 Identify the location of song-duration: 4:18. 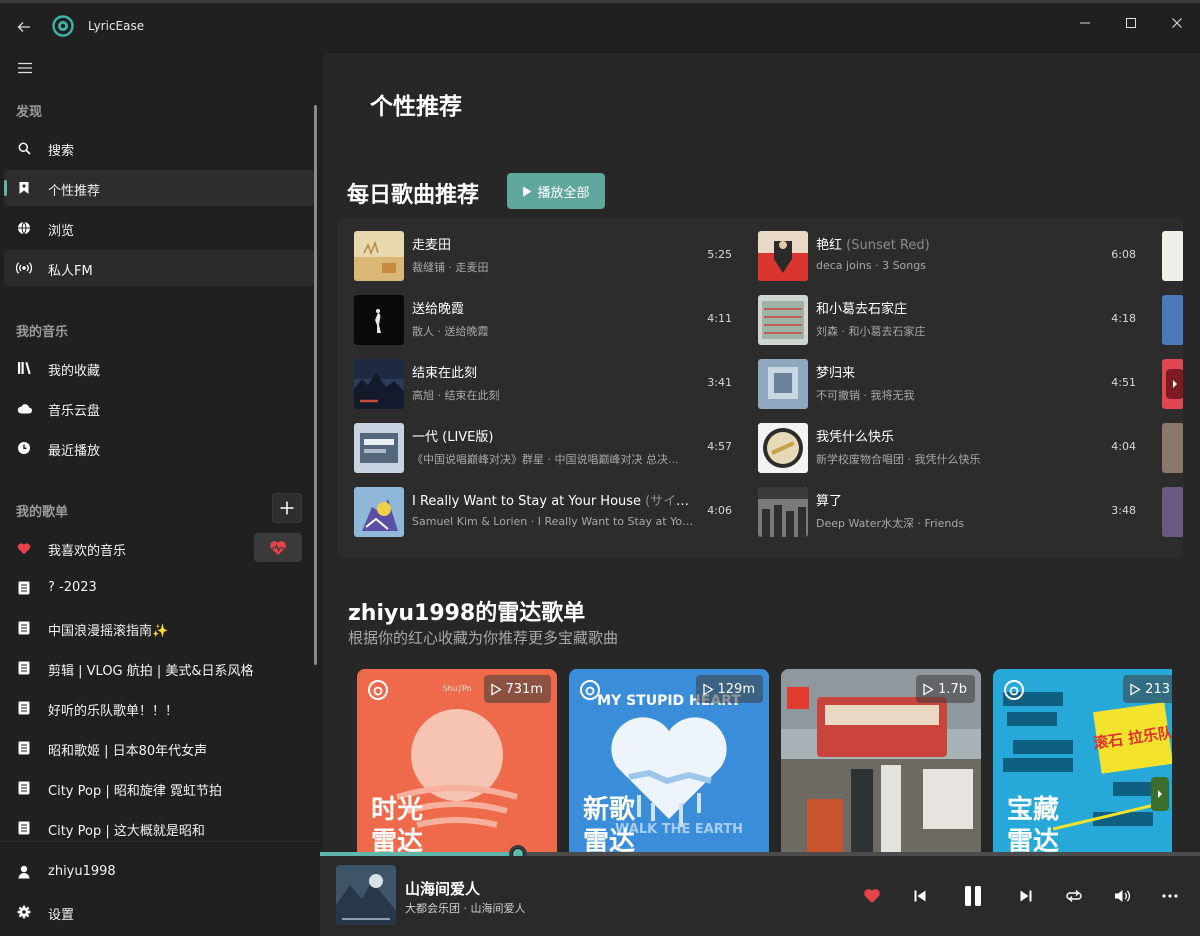
(1123, 318).